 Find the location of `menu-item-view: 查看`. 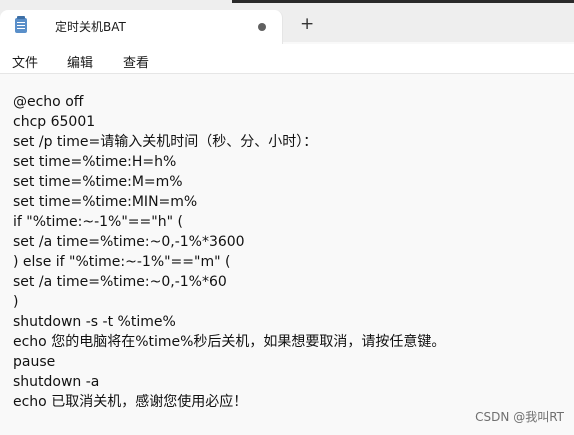

menu-item-view: 查看 is located at coordinates (136, 61).